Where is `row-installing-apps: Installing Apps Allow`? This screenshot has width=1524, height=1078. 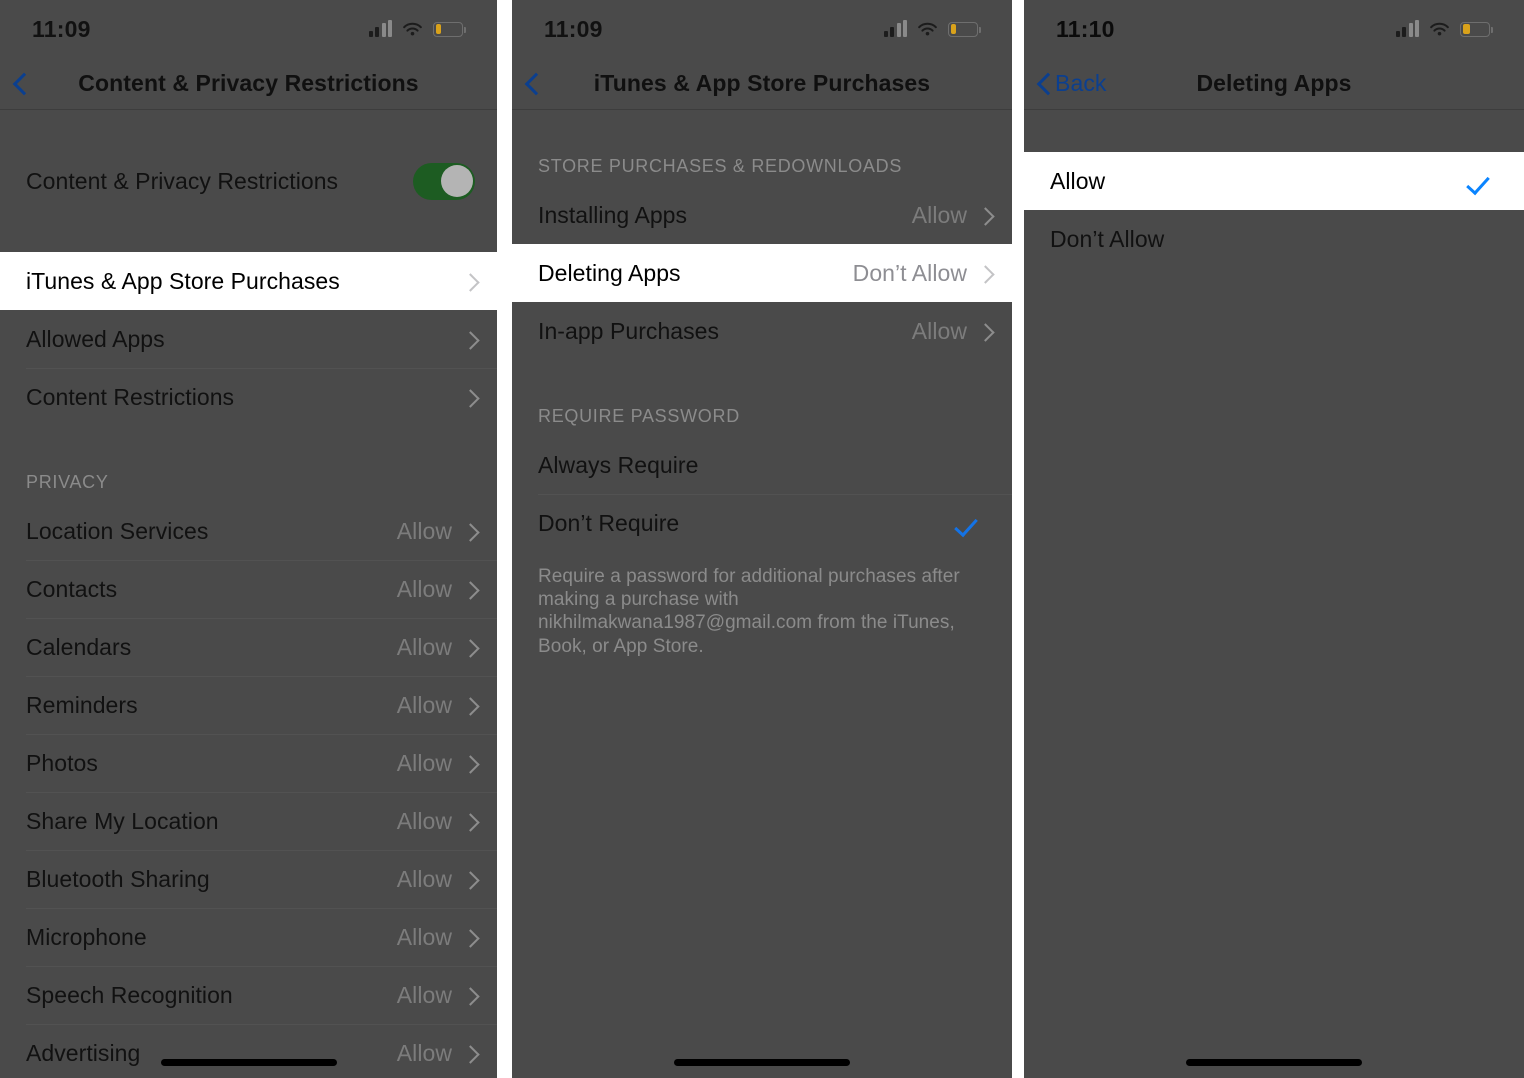 row-installing-apps: Installing Apps Allow is located at coordinates (762, 215).